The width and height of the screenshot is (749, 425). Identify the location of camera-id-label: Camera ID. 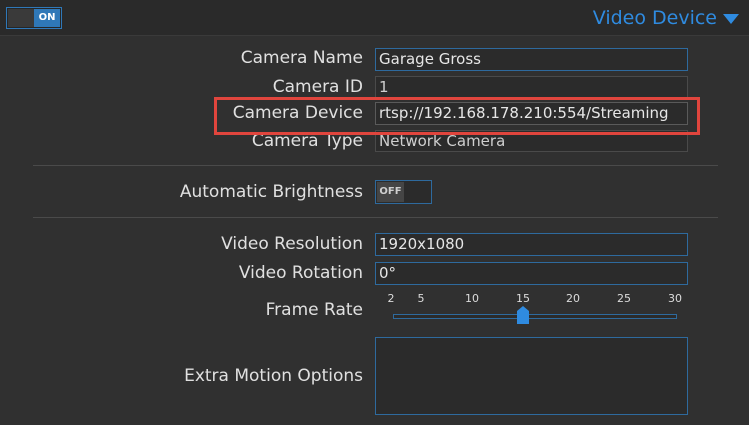
(317, 87).